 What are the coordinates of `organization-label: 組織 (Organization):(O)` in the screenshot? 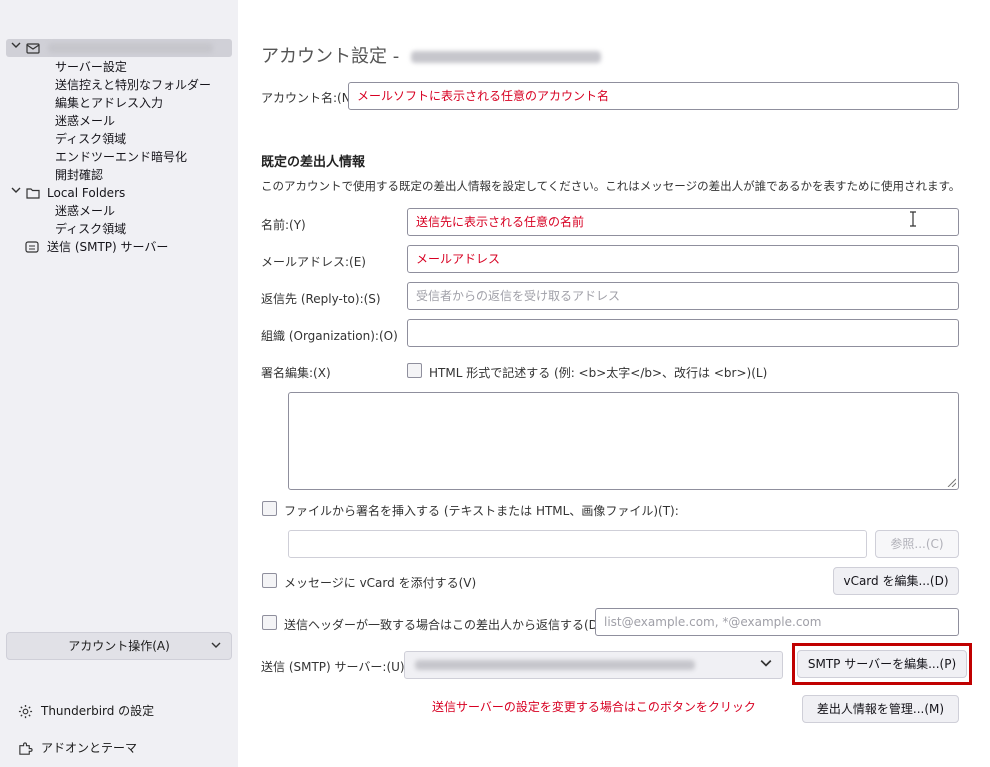 It's located at (329, 336).